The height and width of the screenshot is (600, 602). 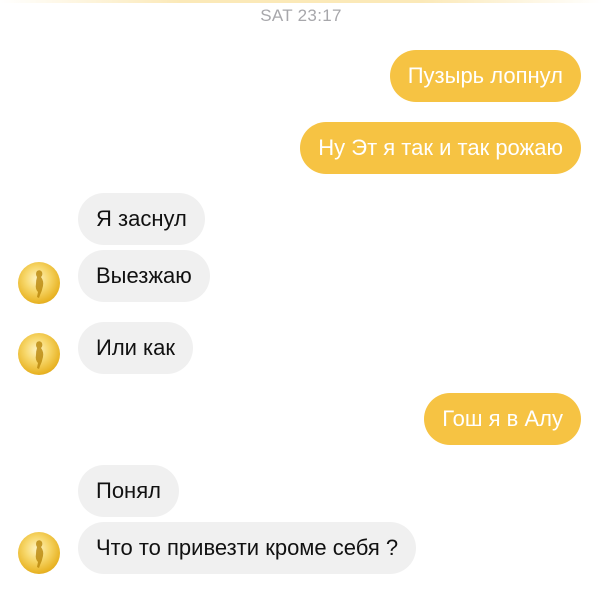 What do you see at coordinates (141, 219) in the screenshot?
I see `message-bubble-incoming: Я заснул` at bounding box center [141, 219].